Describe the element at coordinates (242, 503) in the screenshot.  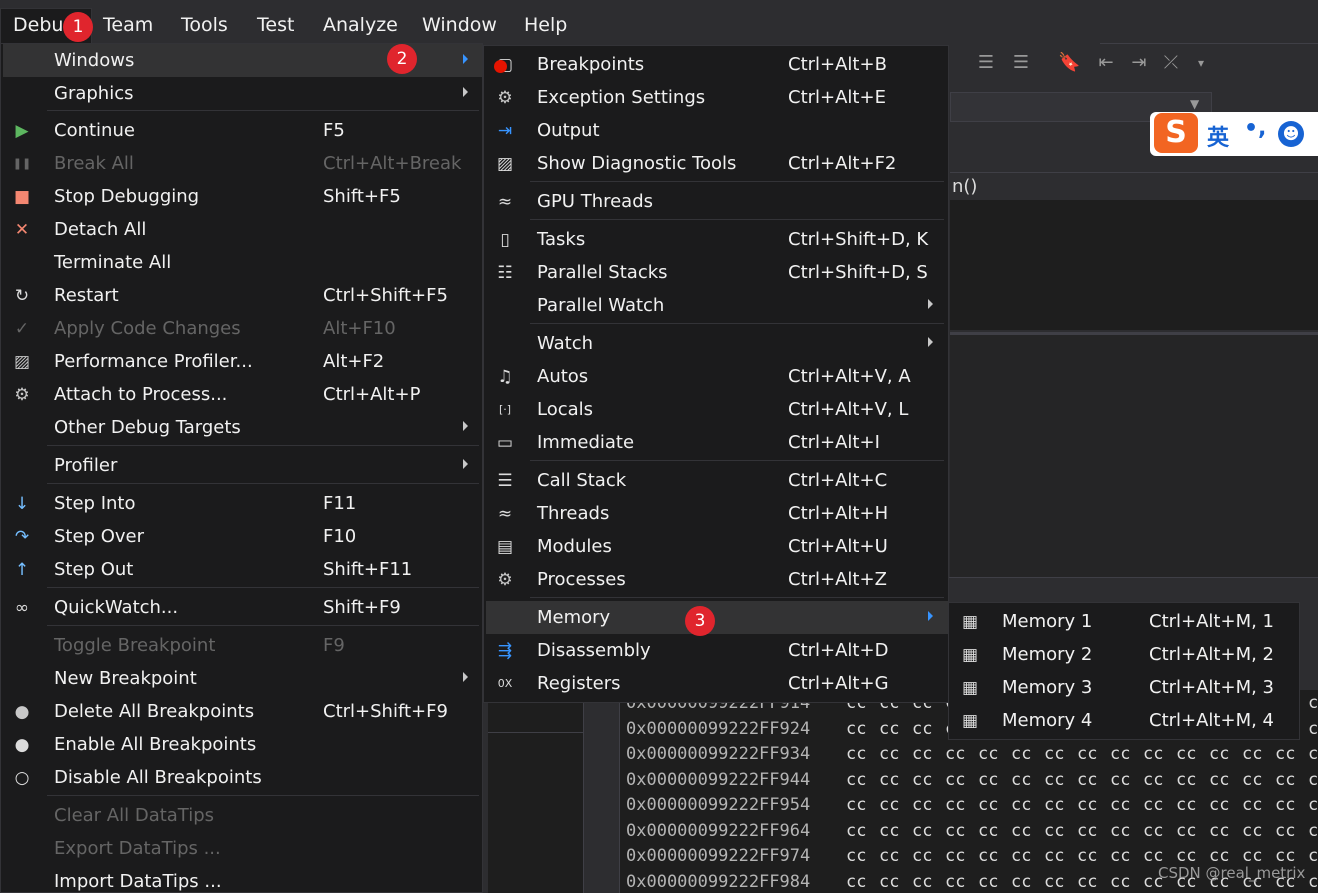
I see `debug-menu-item-step-into: ↓ Step Into F11` at that location.